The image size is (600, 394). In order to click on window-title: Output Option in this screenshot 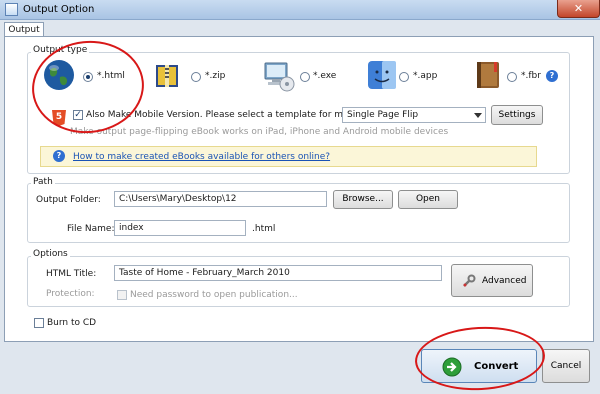, I will do `click(59, 9)`.